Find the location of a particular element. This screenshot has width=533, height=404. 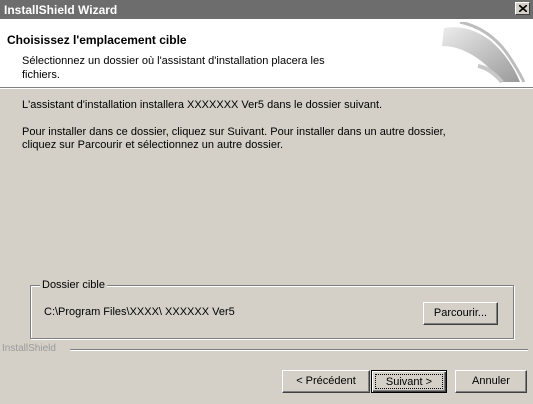

back-button: < Précédent is located at coordinates (326, 381).